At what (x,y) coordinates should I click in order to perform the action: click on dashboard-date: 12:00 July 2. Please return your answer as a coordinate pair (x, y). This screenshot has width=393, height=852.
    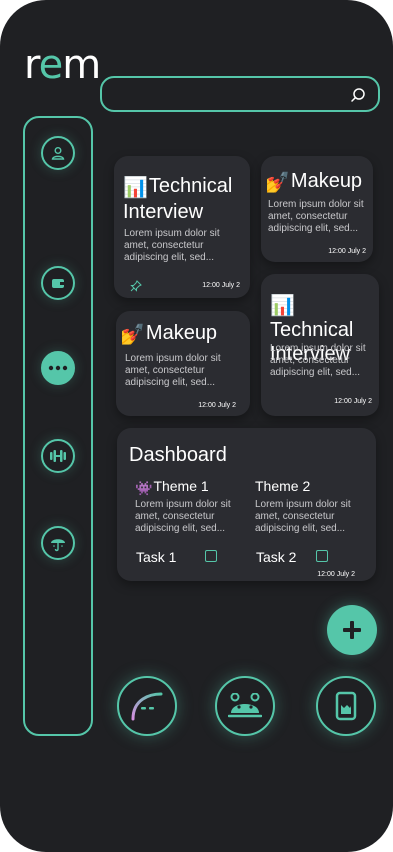
    Looking at the image, I should click on (336, 574).